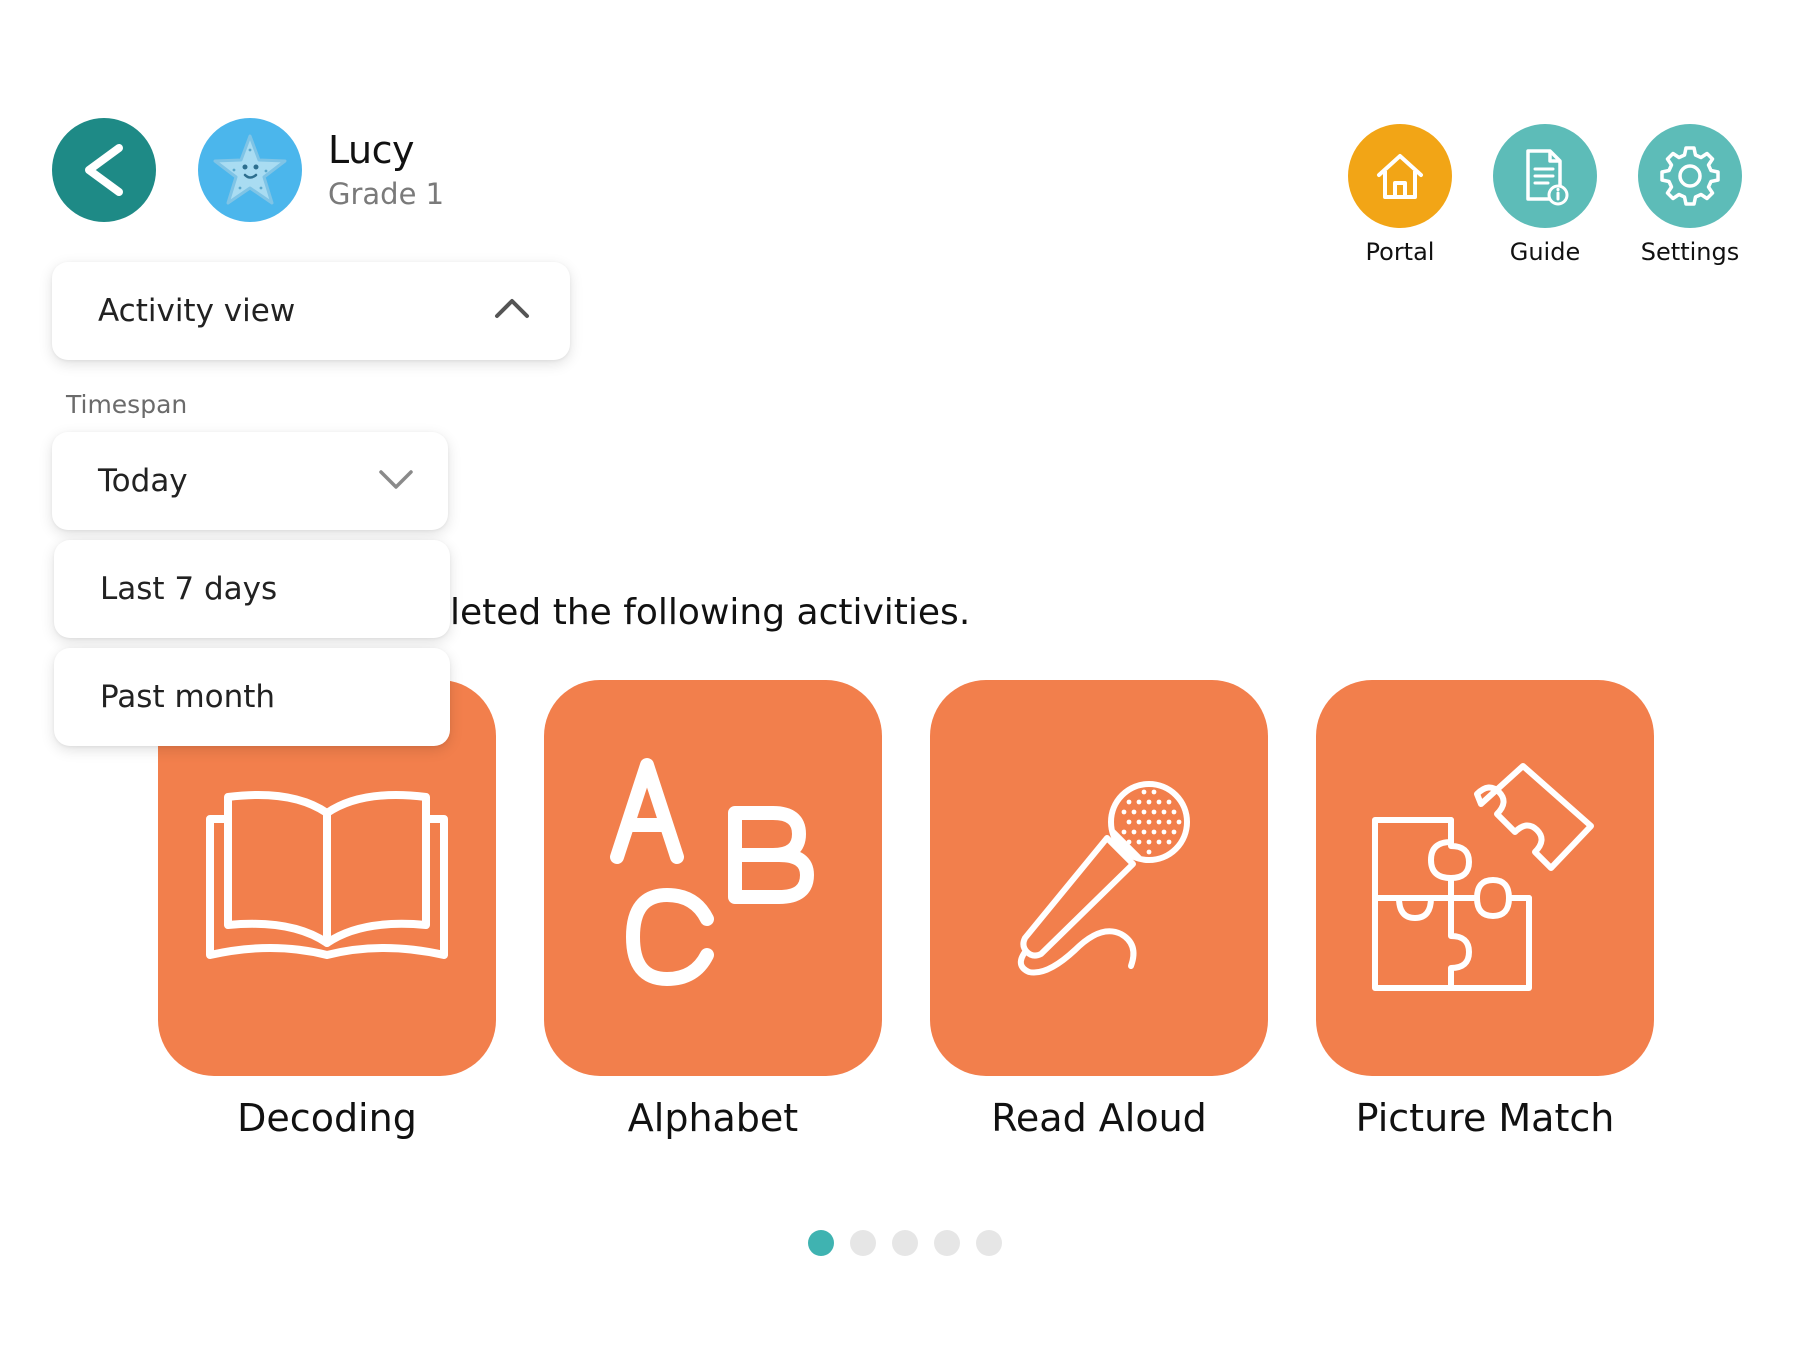 This screenshot has width=1800, height=1350. What do you see at coordinates (512, 308) in the screenshot?
I see `chevron-up-icon` at bounding box center [512, 308].